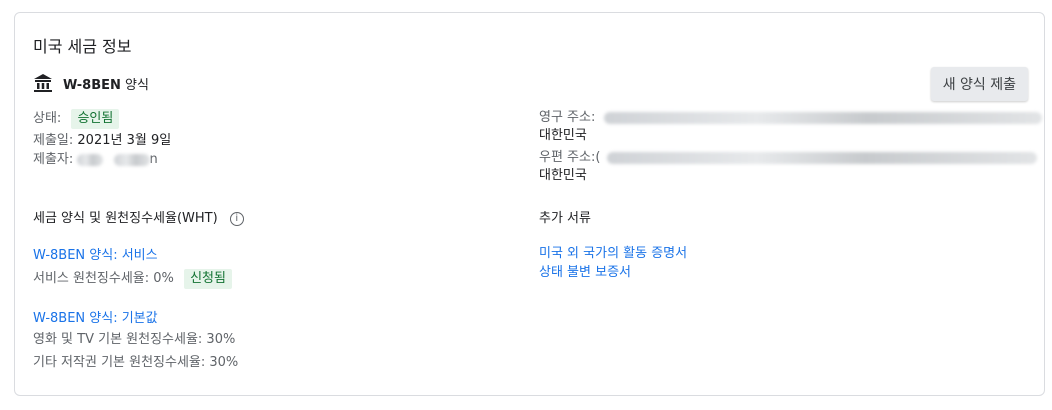 This screenshot has height=410, width=1052. Describe the element at coordinates (563, 135) in the screenshot. I see `permanent-country: 대한민국` at that location.